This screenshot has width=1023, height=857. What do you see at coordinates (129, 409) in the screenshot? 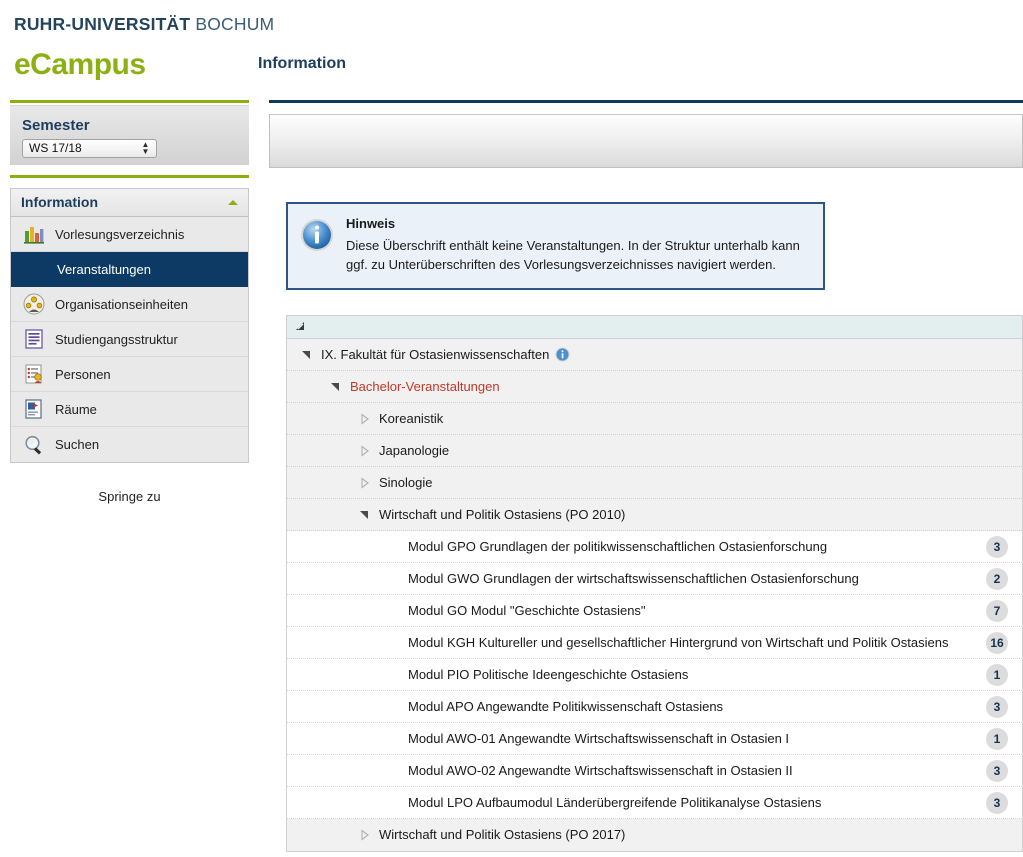
I see `sidebar-item-r-ume: Räume` at bounding box center [129, 409].